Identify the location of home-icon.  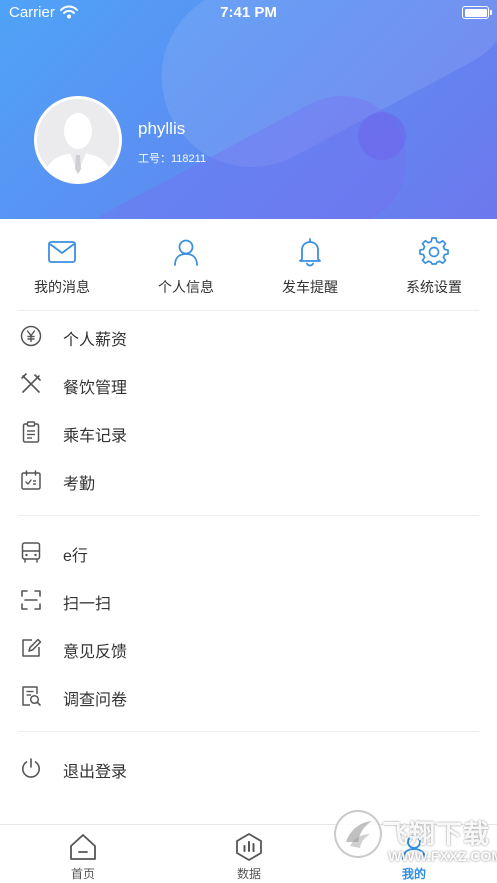
(83, 847).